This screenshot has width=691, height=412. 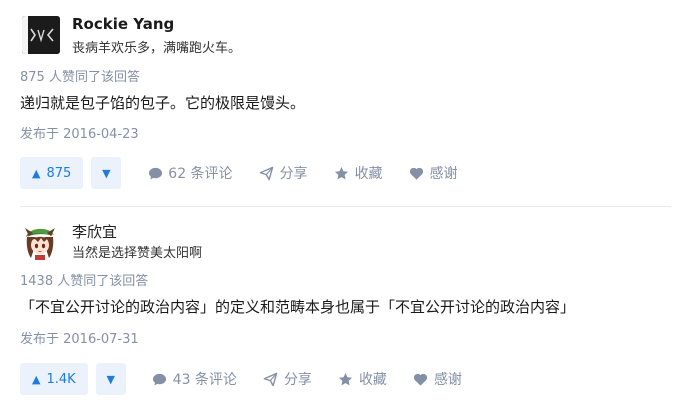 What do you see at coordinates (84, 279) in the screenshot?
I see `vote-summary: 1438 人赞同了该回答` at bounding box center [84, 279].